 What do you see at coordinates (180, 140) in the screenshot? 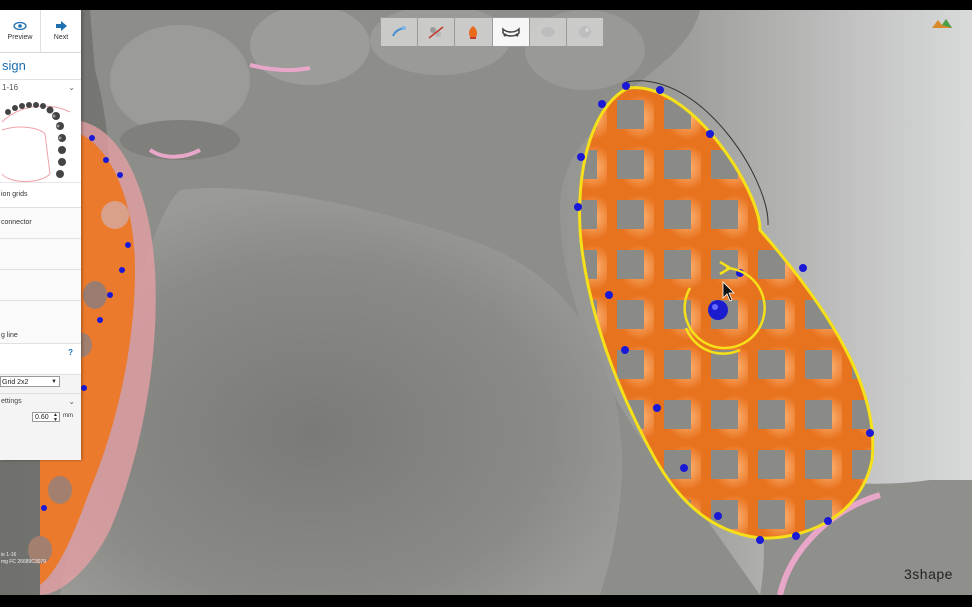
I see `tooth-shadow` at bounding box center [180, 140].